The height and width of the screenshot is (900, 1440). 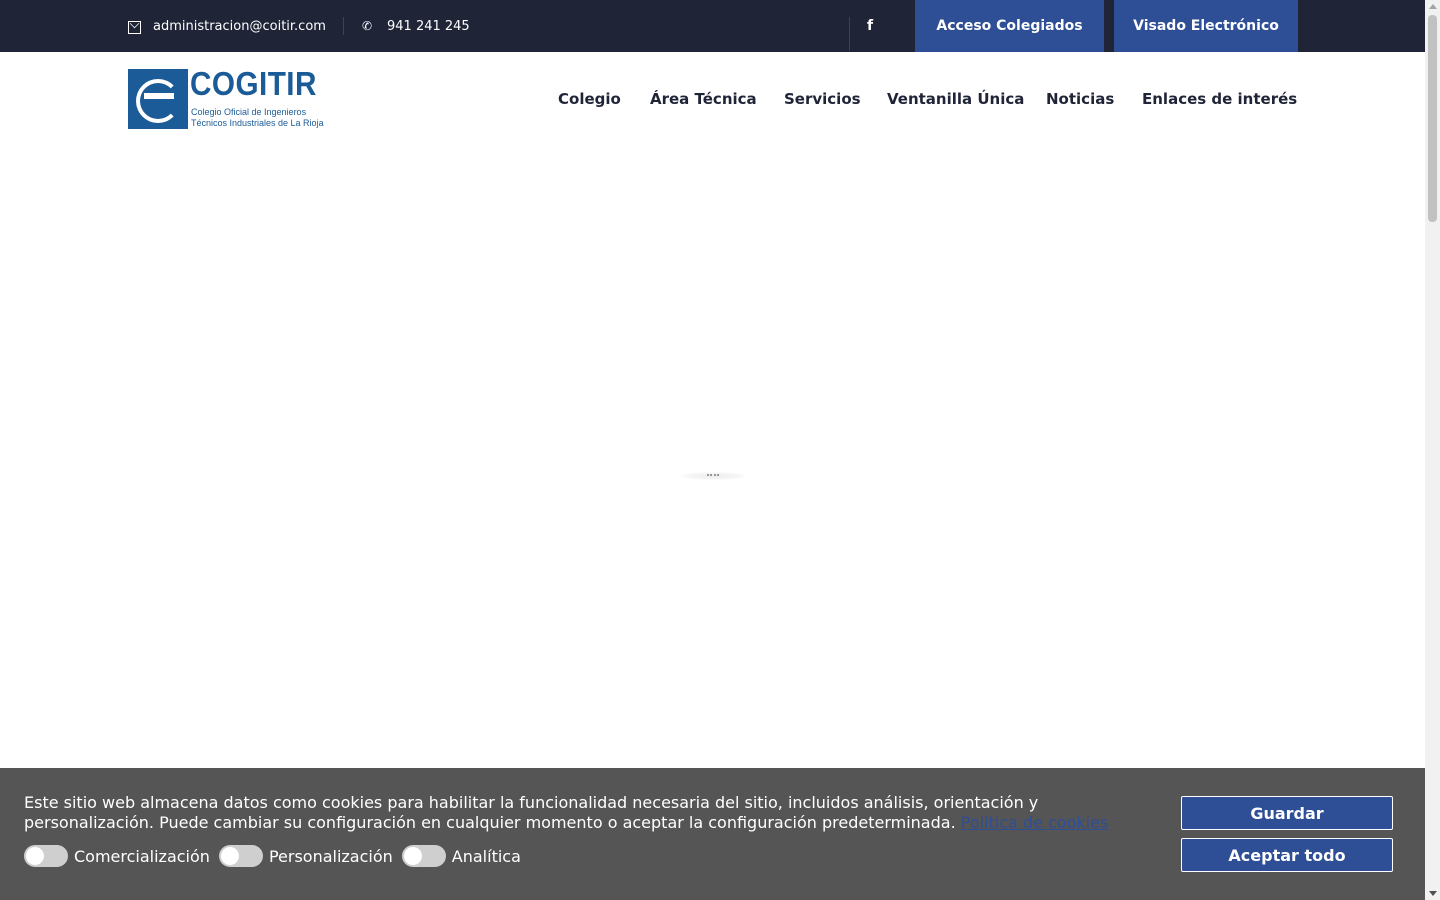 What do you see at coordinates (870, 26) in the screenshot?
I see `facebook-icon: f` at bounding box center [870, 26].